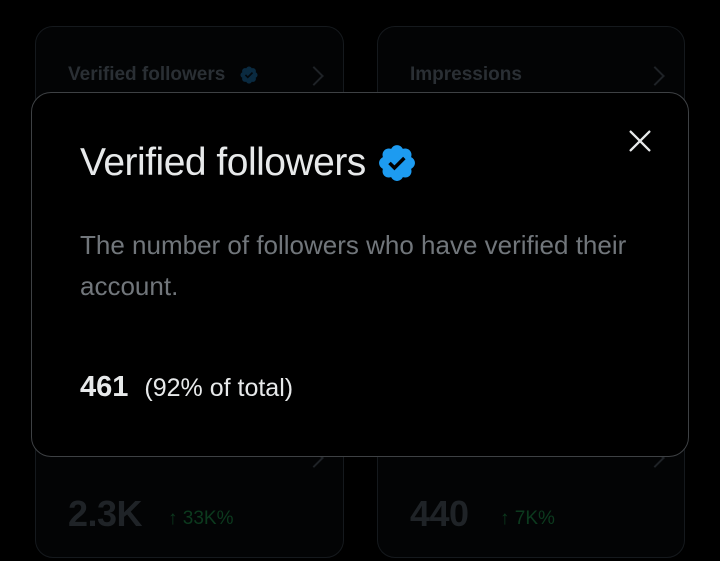 This screenshot has height=561, width=720. I want to click on card-title: Verified followers, so click(147, 74).